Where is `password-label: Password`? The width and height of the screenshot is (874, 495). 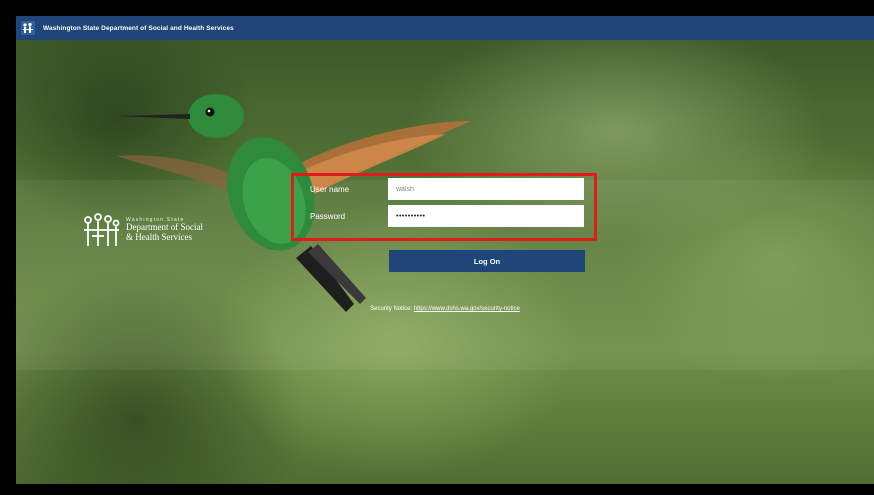
password-label: Password is located at coordinates (328, 216).